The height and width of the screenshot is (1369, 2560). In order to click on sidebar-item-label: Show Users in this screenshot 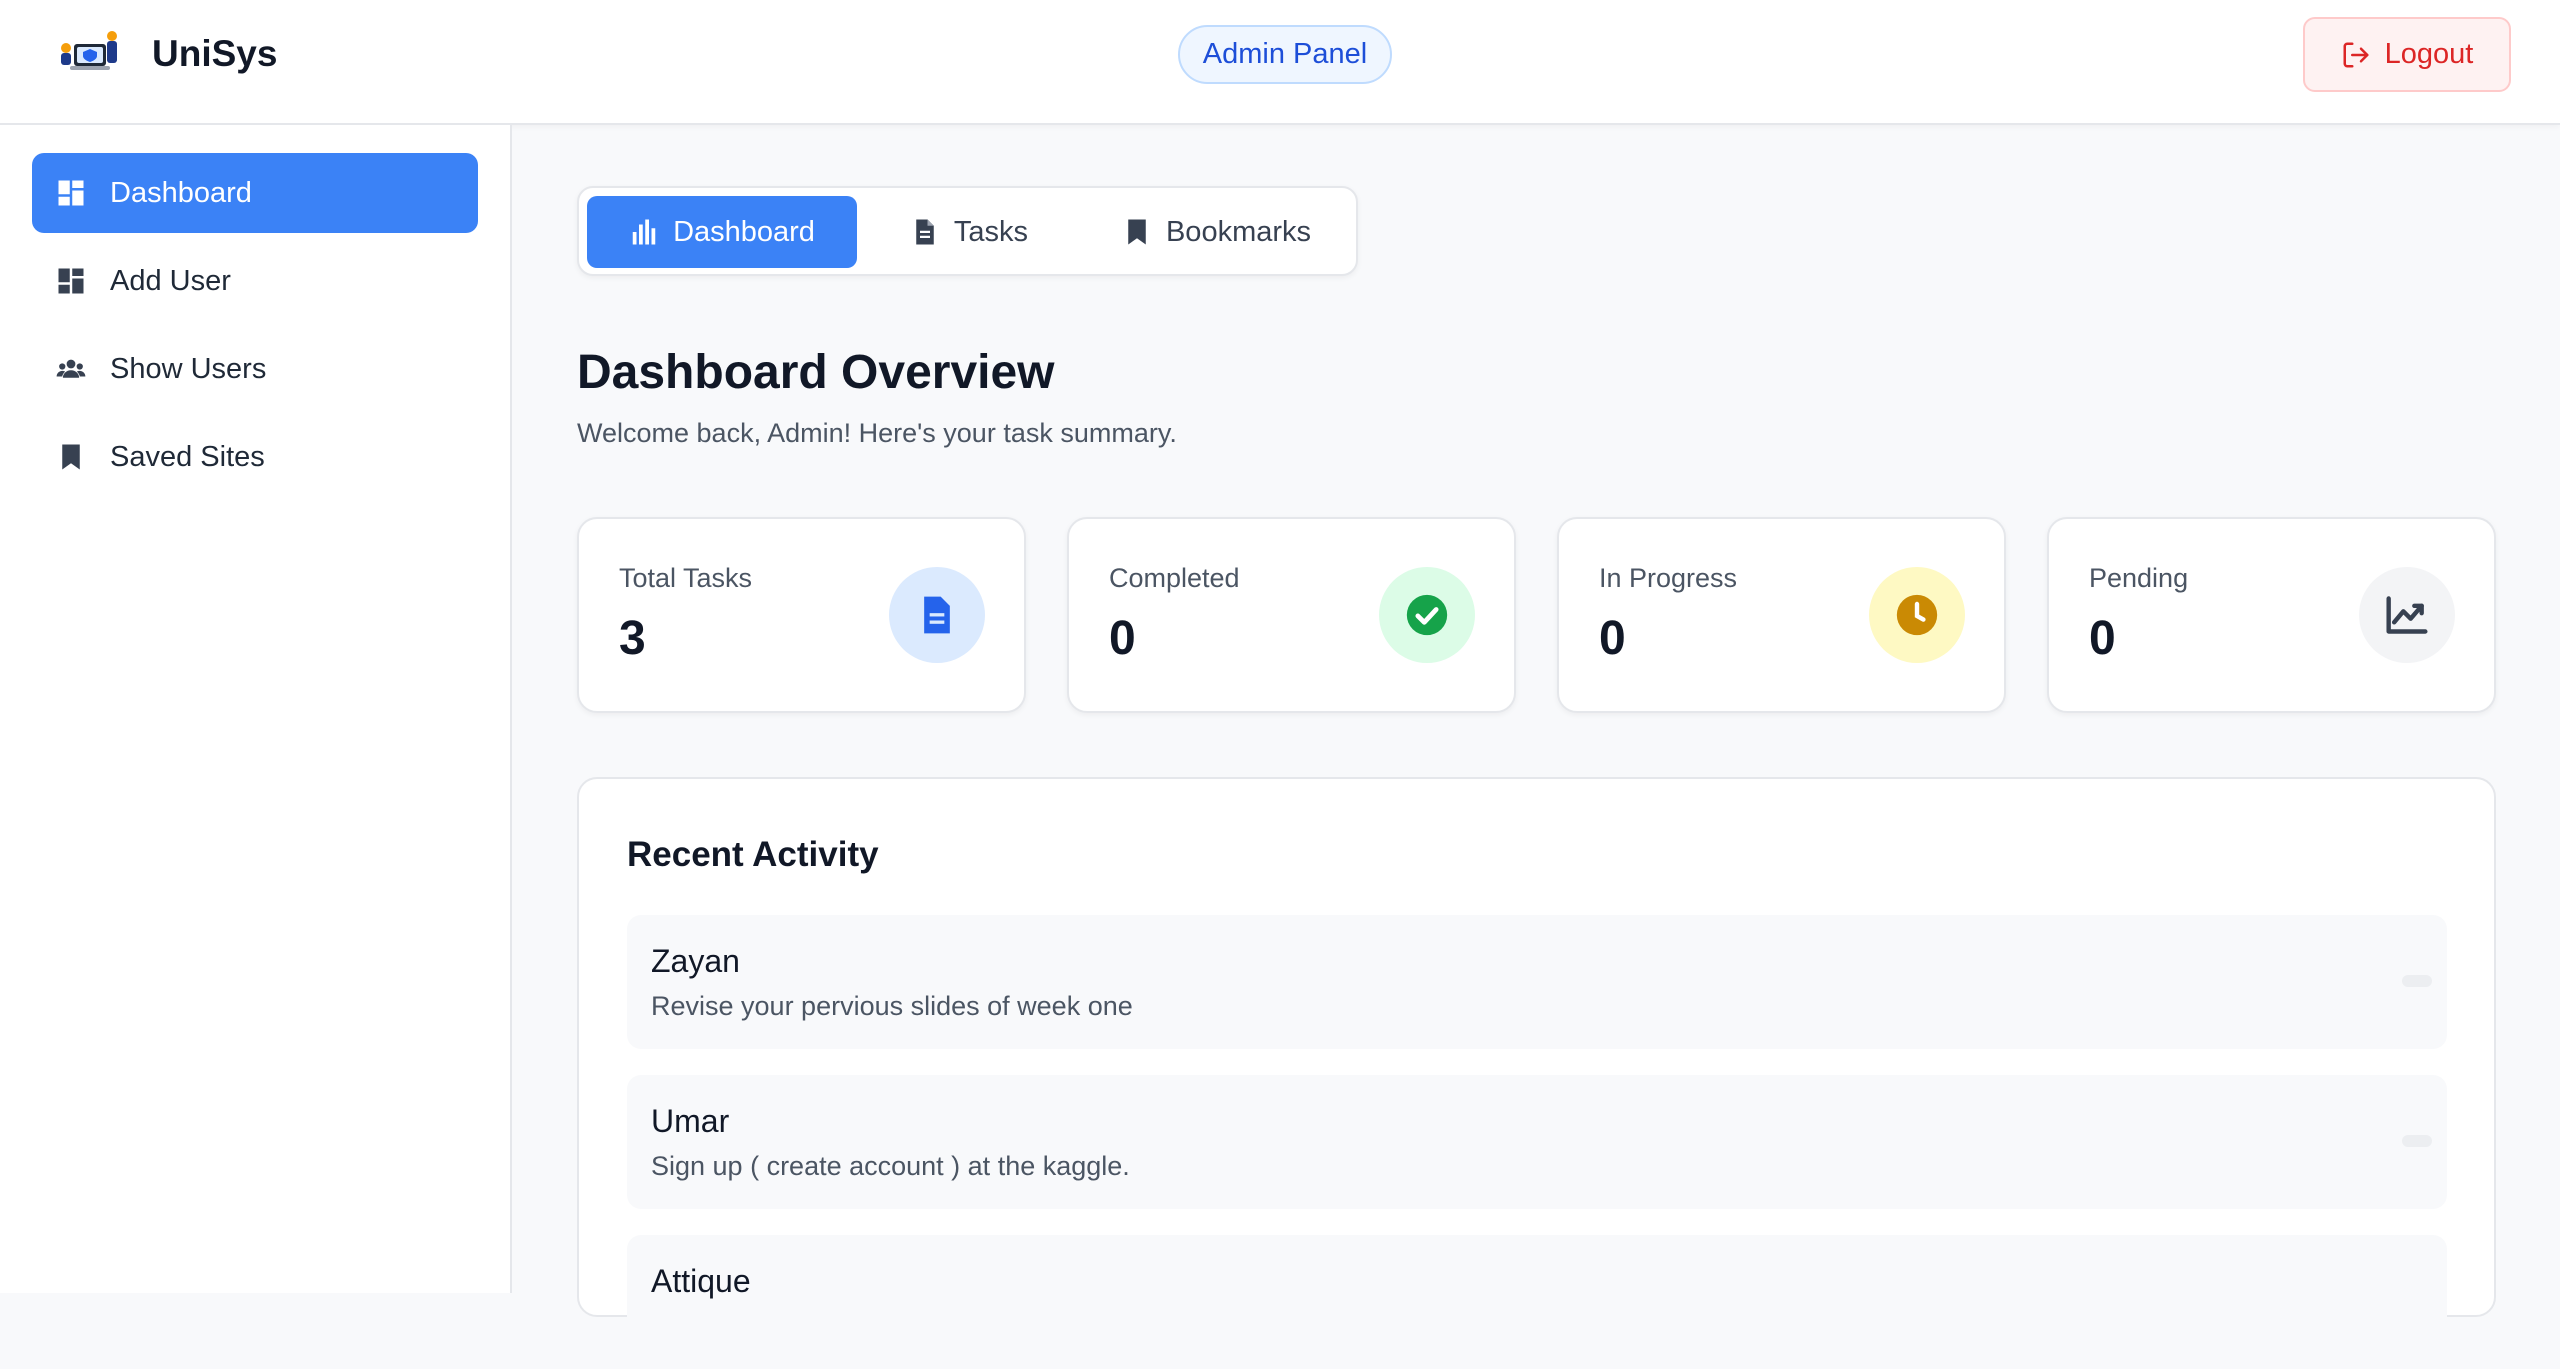, I will do `click(188, 368)`.